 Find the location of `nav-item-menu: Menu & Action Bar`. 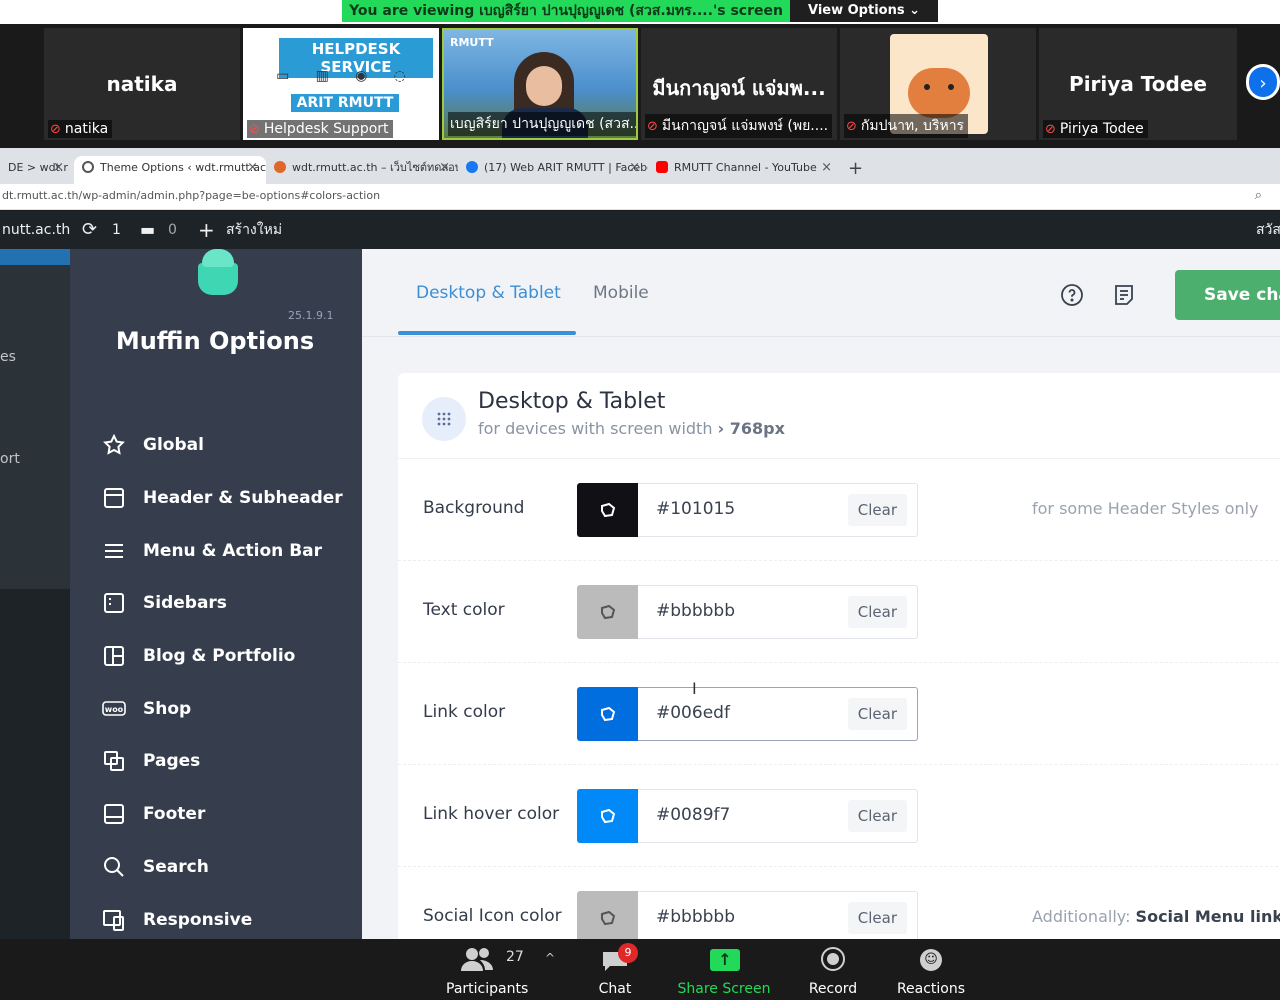

nav-item-menu: Menu & Action Bar is located at coordinates (216, 550).